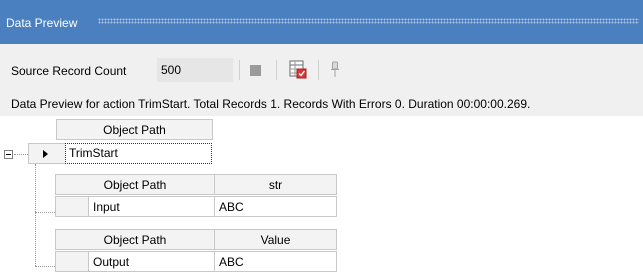 This screenshot has height=279, width=643. Describe the element at coordinates (72, 206) in the screenshot. I see `input-row-selector` at that location.